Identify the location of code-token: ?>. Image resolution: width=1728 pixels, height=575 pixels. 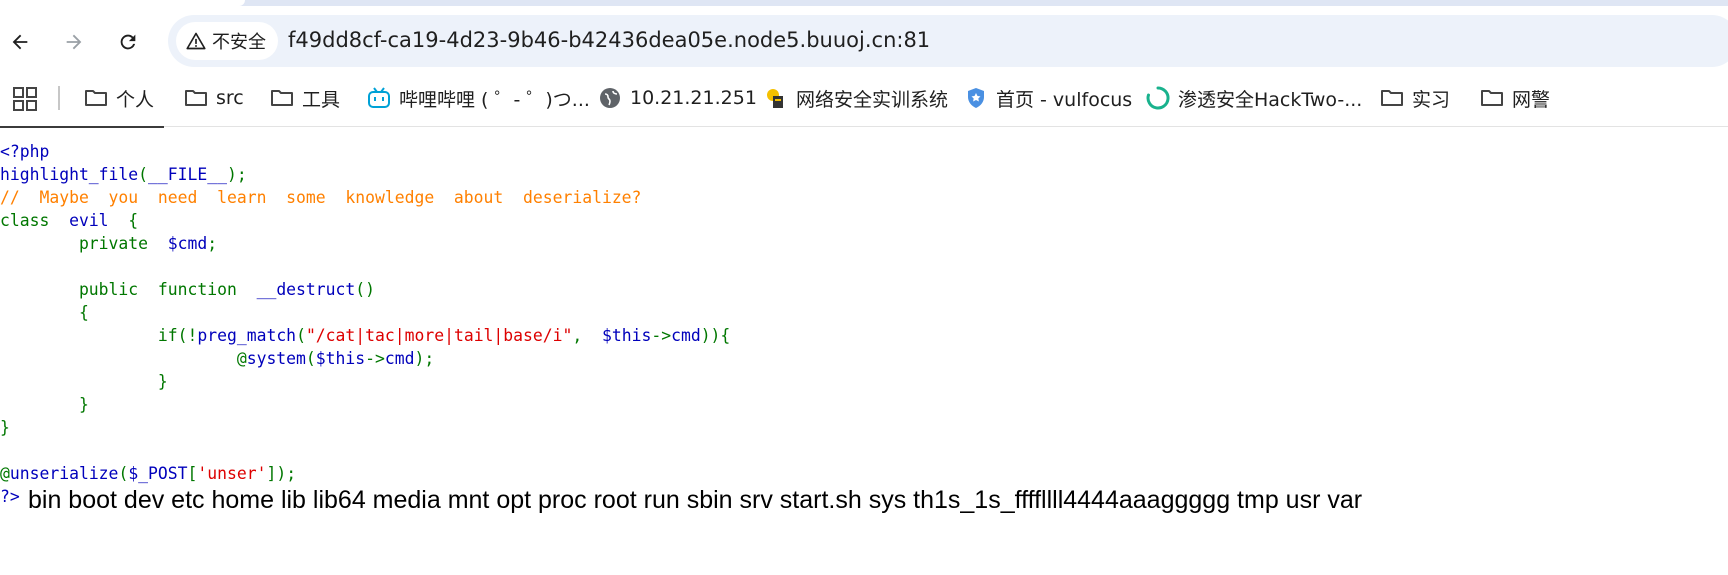
(10, 496).